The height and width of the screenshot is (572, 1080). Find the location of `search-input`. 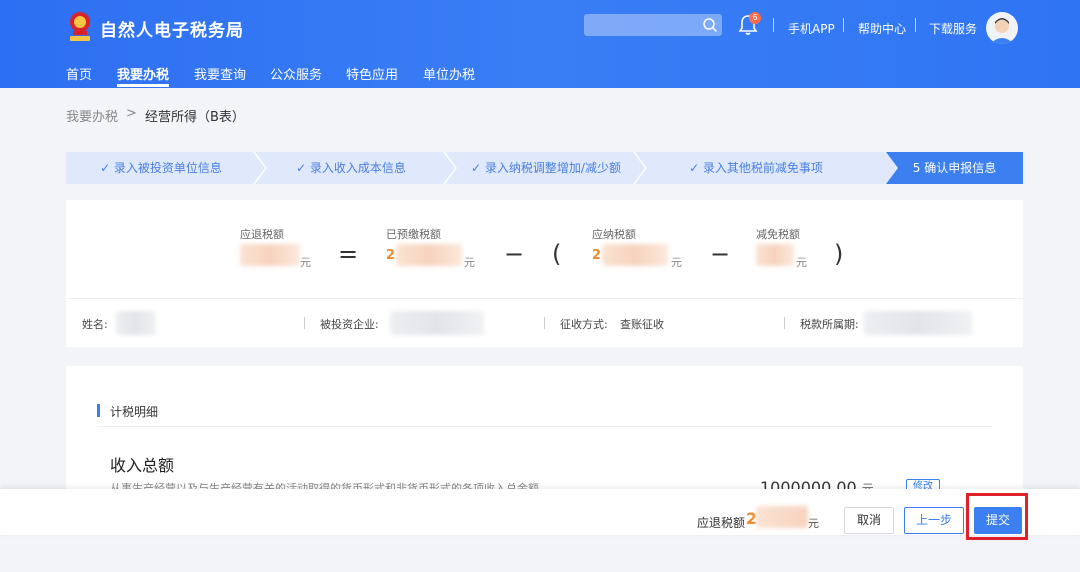

search-input is located at coordinates (653, 25).